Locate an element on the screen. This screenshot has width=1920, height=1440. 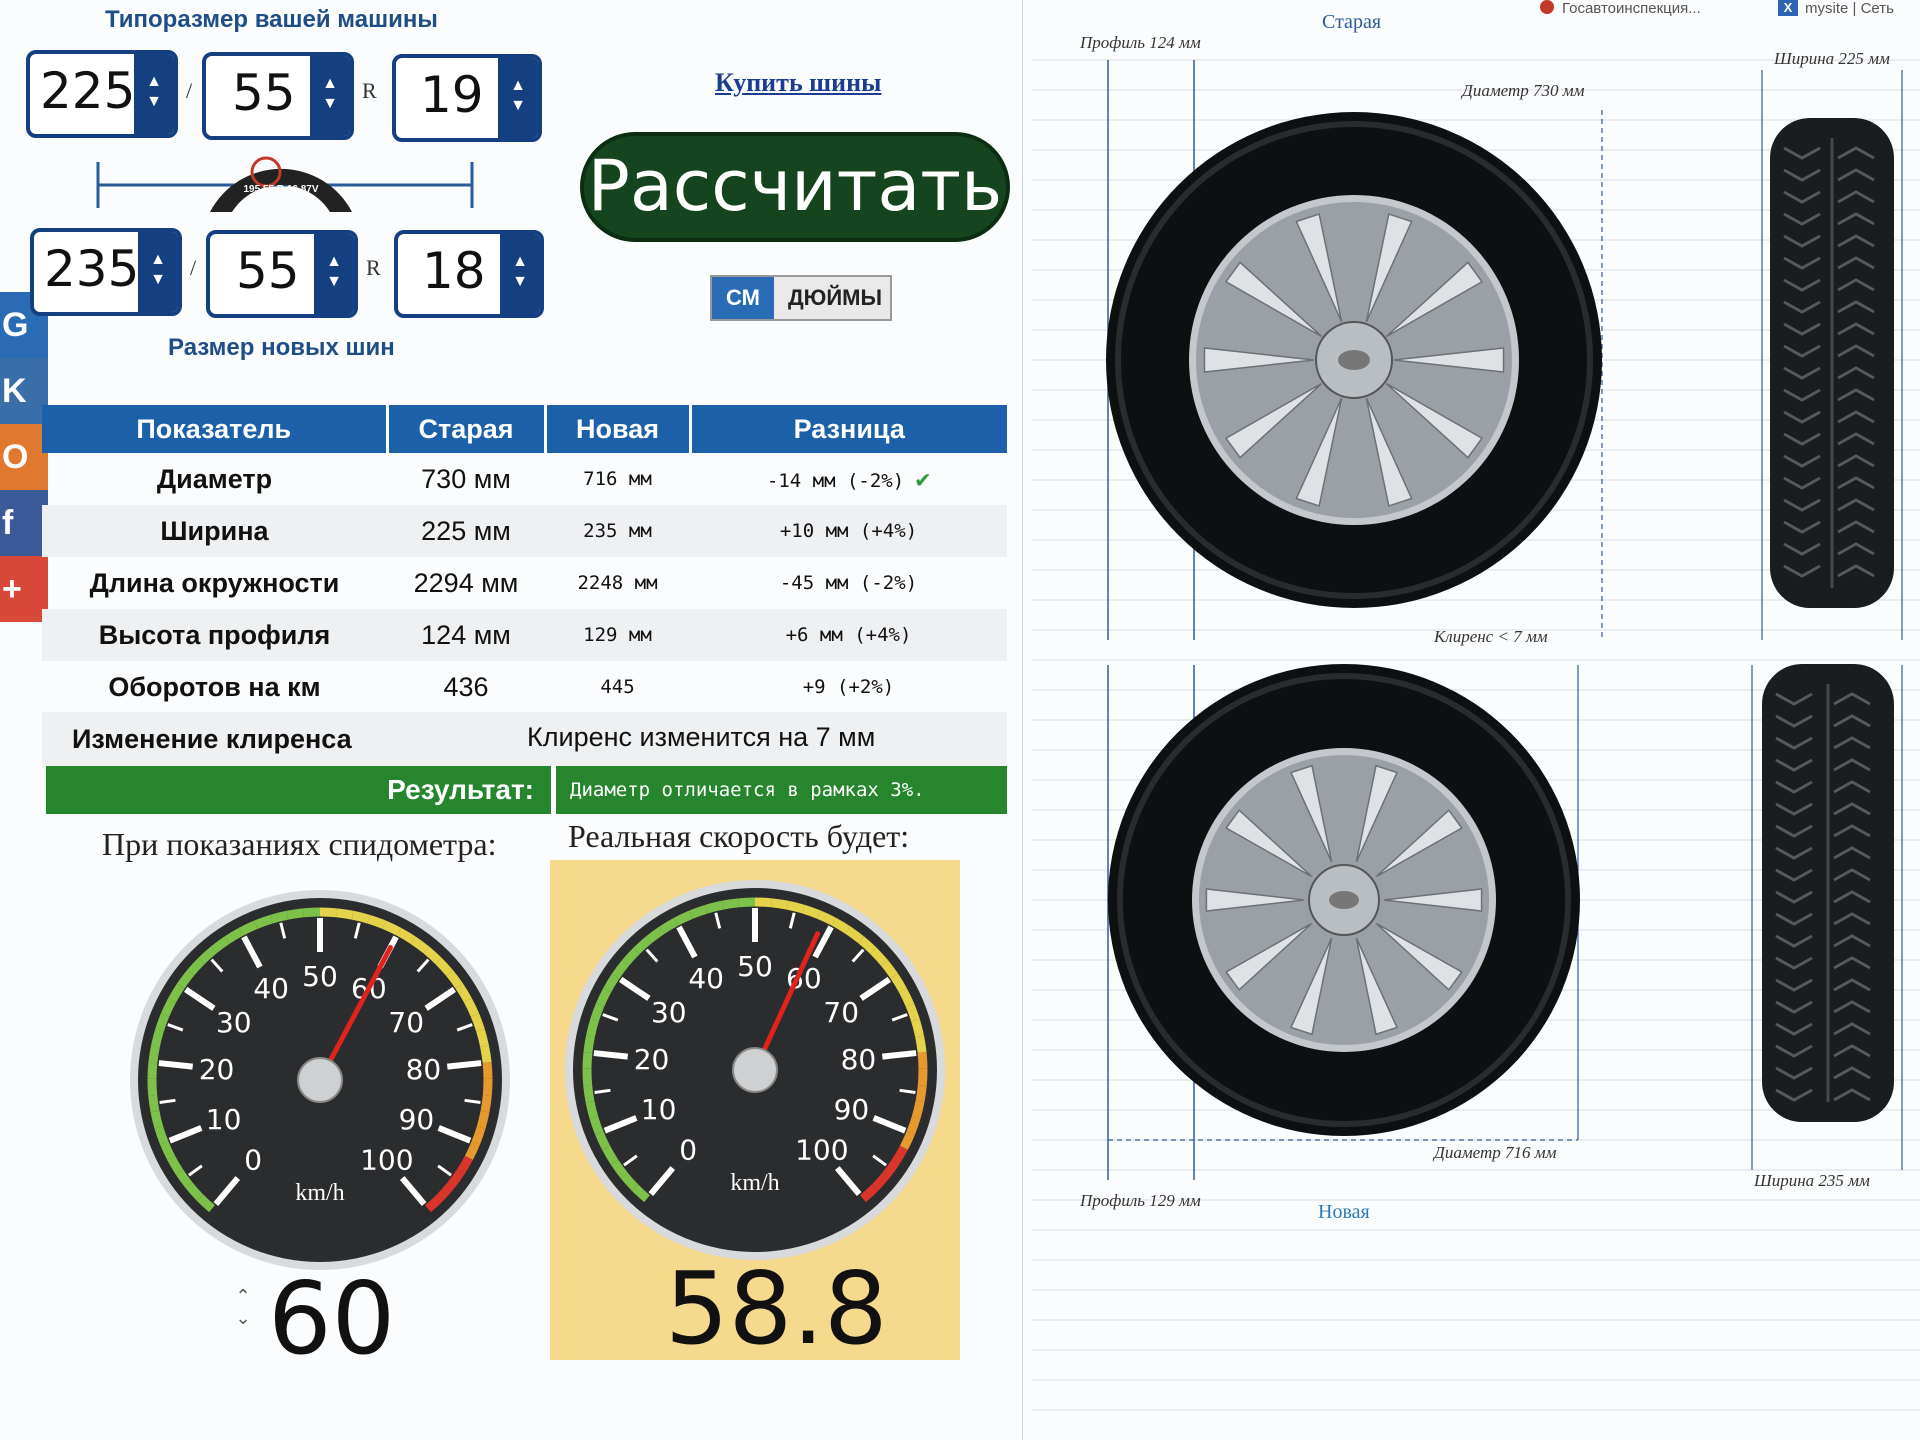
odnoklassniki-share-icon: O is located at coordinates (24, 457).